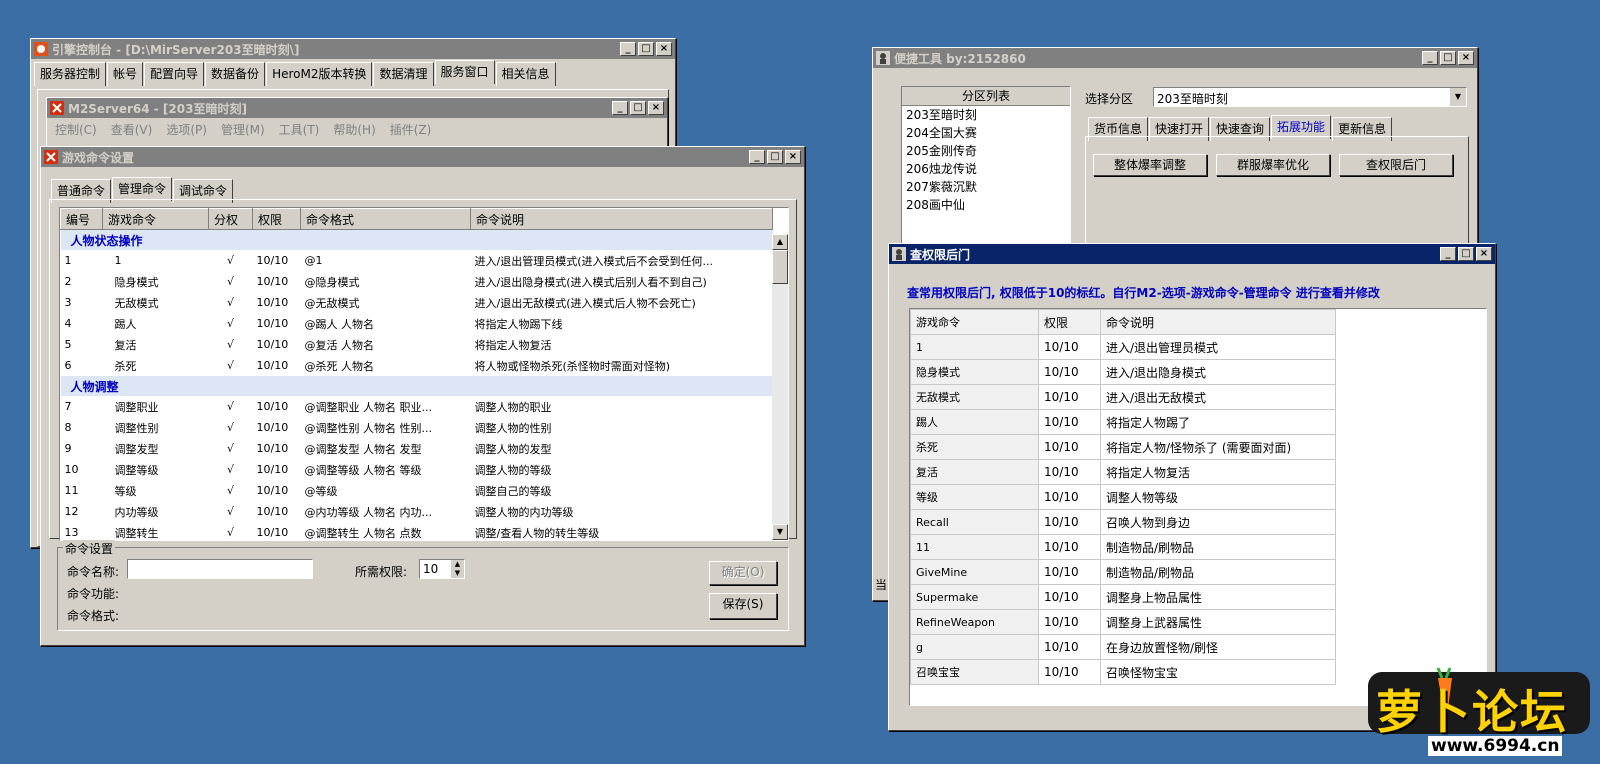 This screenshot has width=1600, height=764. Describe the element at coordinates (417, 490) in the screenshot. I see `table-row: 11 等级 √ 10/10 @等级 调整自己的等级` at that location.